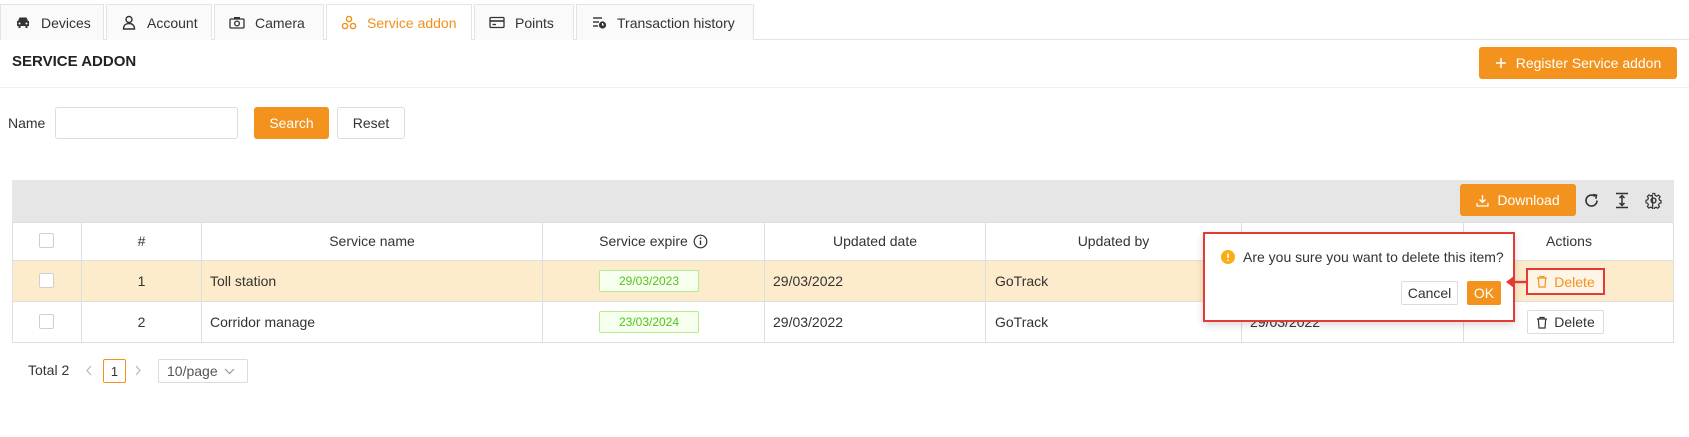 The image size is (1689, 437). What do you see at coordinates (1429, 293) in the screenshot?
I see `cancel-button: Cancel` at bounding box center [1429, 293].